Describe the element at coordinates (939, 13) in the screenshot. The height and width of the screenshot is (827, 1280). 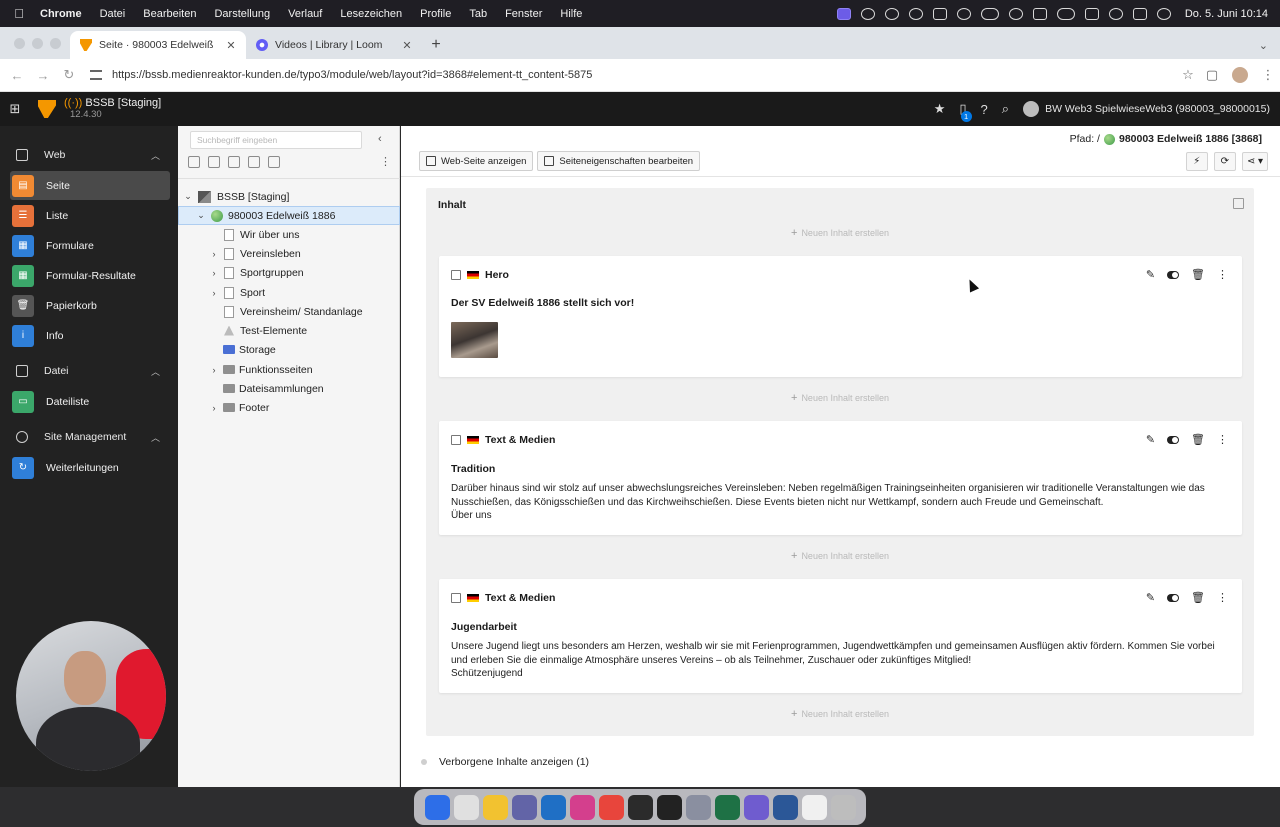
I see `audio-icon` at that location.